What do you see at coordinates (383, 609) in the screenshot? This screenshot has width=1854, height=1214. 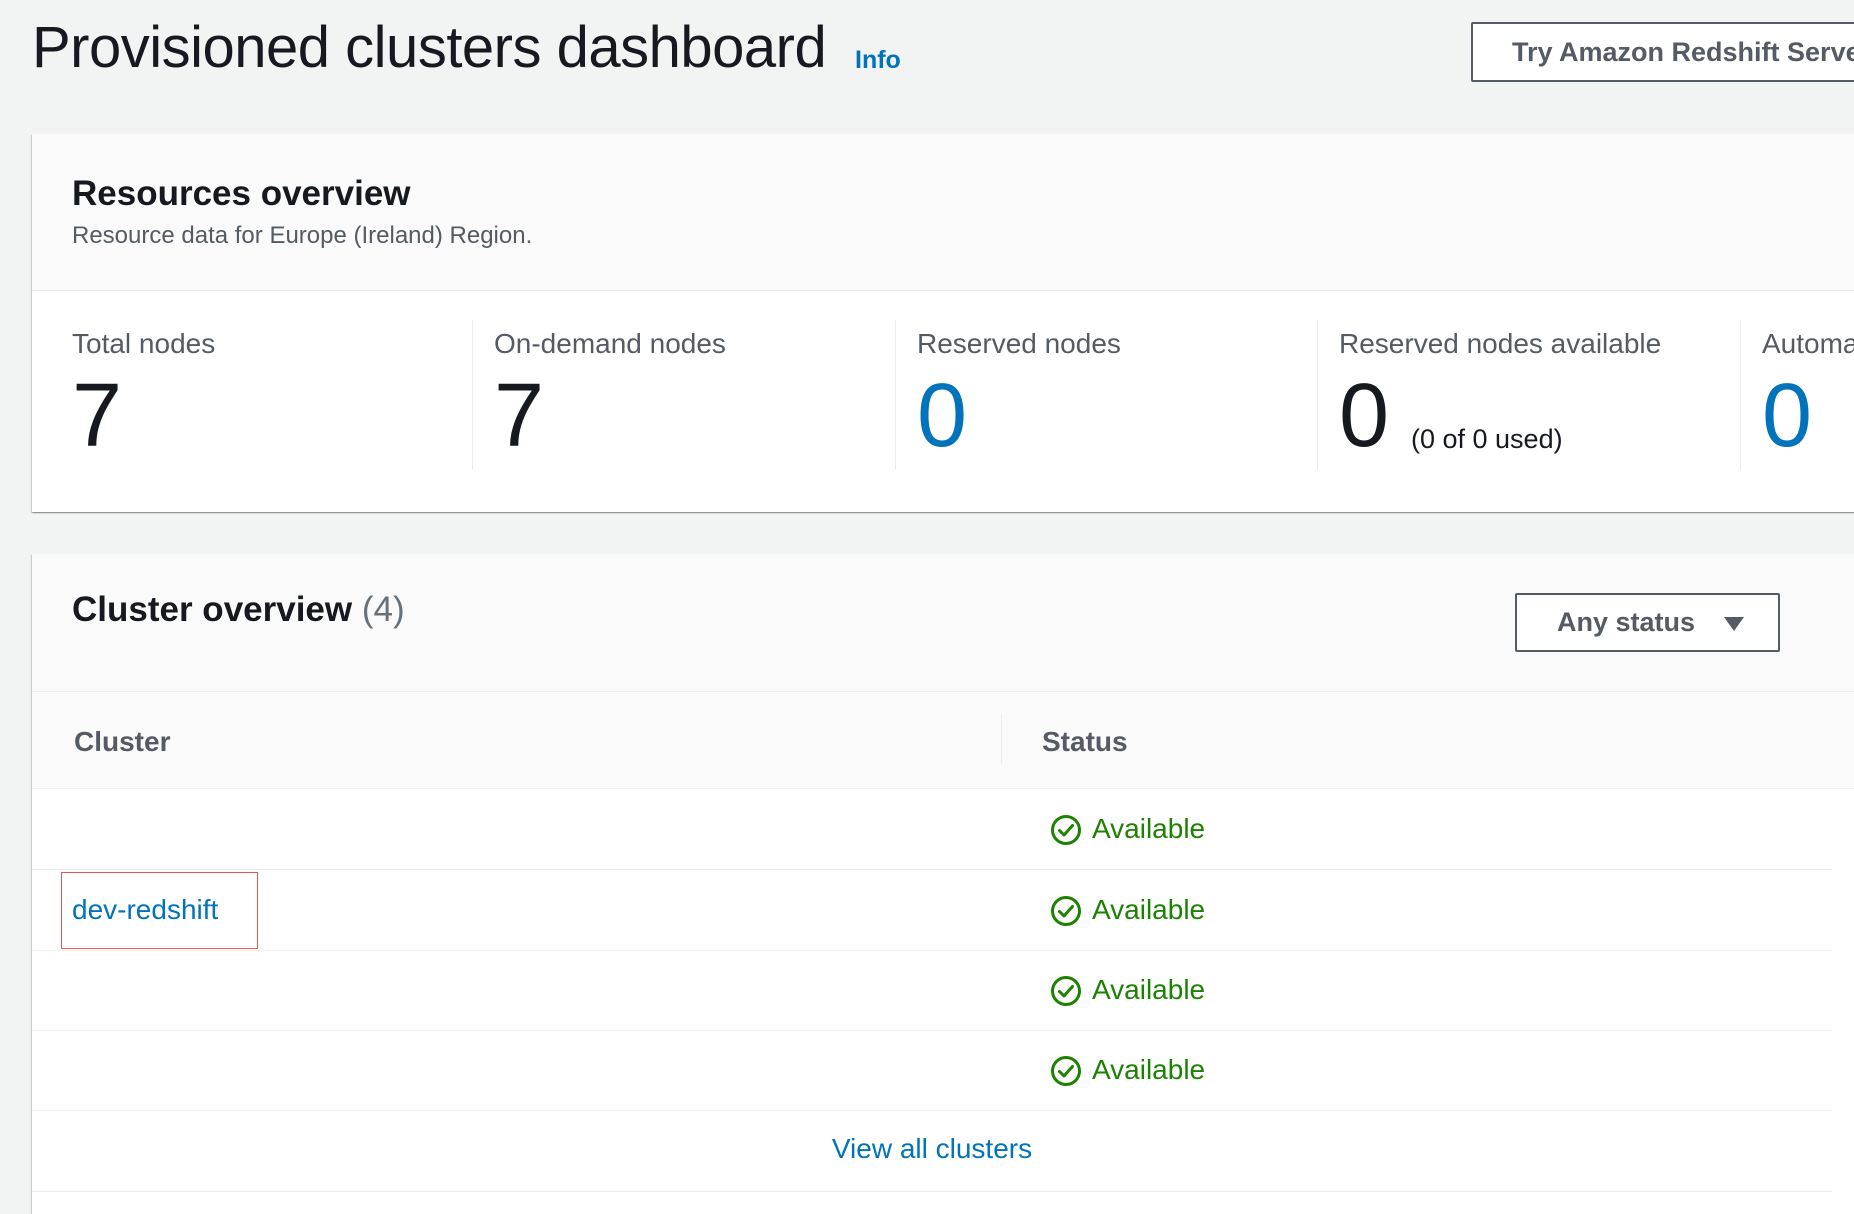 I see `cluster-count: (4)` at bounding box center [383, 609].